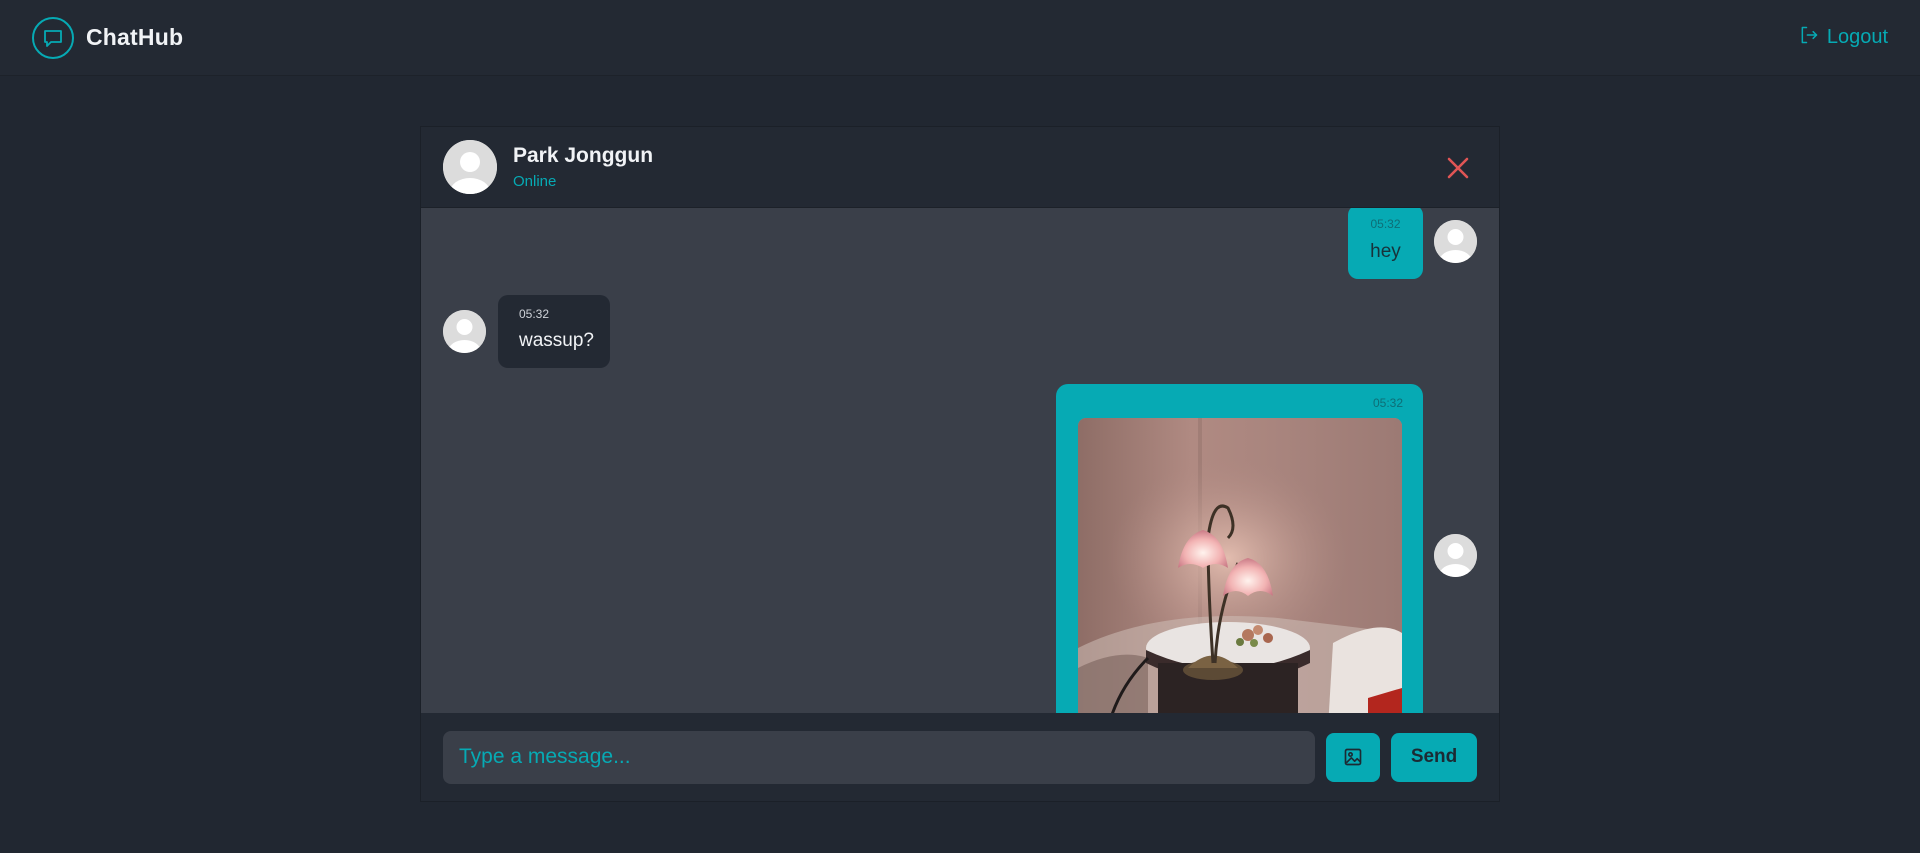 The image size is (1920, 853). What do you see at coordinates (879, 757) in the screenshot?
I see `message-input` at bounding box center [879, 757].